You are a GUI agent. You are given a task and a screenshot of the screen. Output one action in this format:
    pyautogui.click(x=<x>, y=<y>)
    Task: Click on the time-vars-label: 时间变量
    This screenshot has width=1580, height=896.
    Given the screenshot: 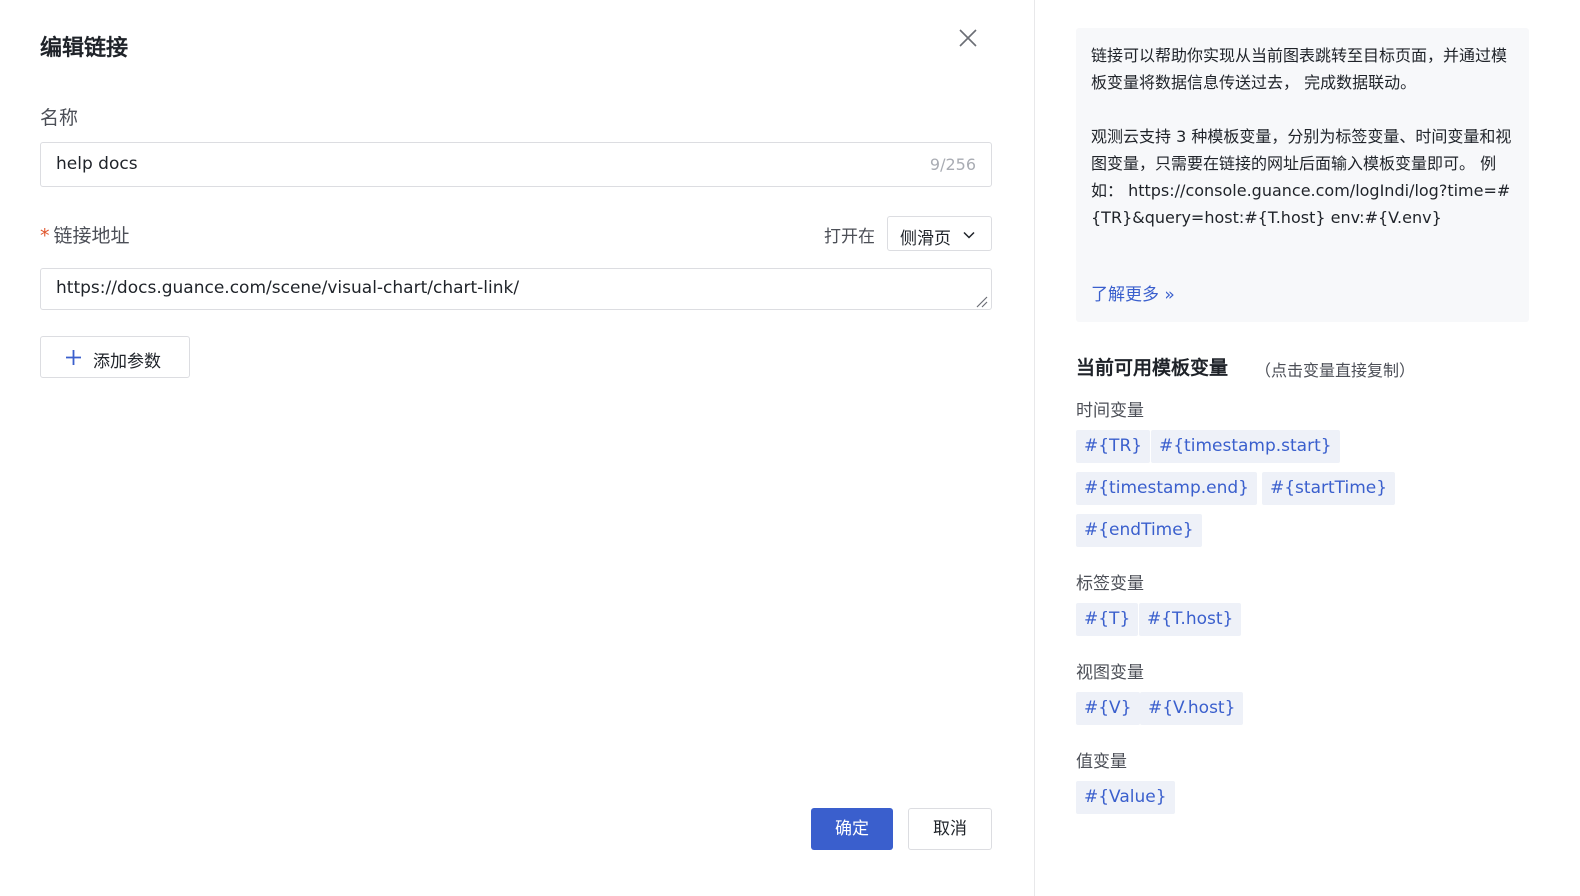 What is the action you would take?
    pyautogui.click(x=1110, y=411)
    